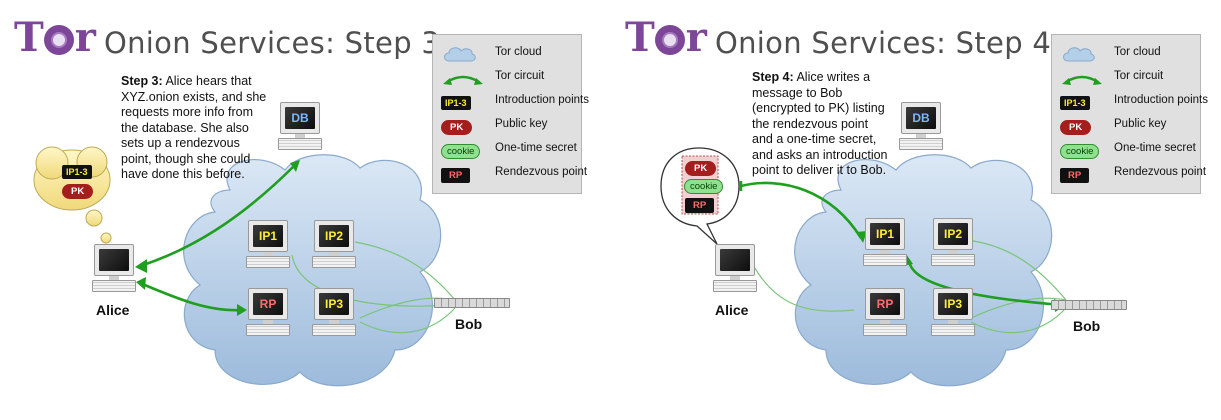 This screenshot has height=420, width=1221. What do you see at coordinates (78, 190) in the screenshot?
I see `thought-pk-badge: PK` at bounding box center [78, 190].